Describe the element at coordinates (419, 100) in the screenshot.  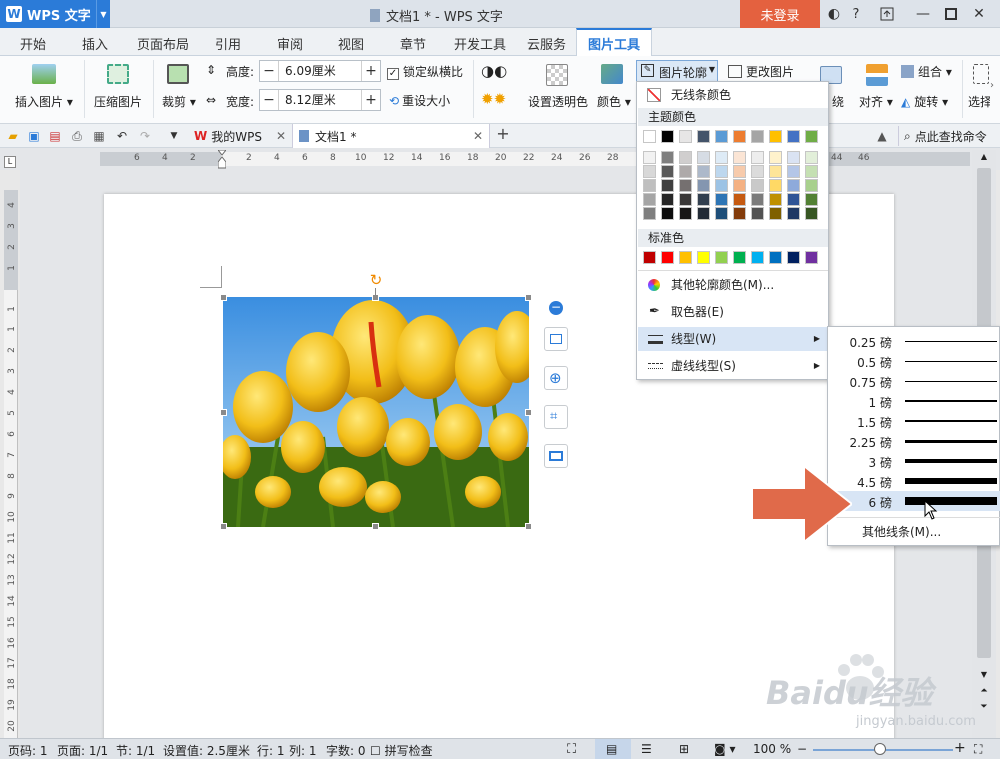
I see `reset-size-button: ⟲ 重设大小` at that location.